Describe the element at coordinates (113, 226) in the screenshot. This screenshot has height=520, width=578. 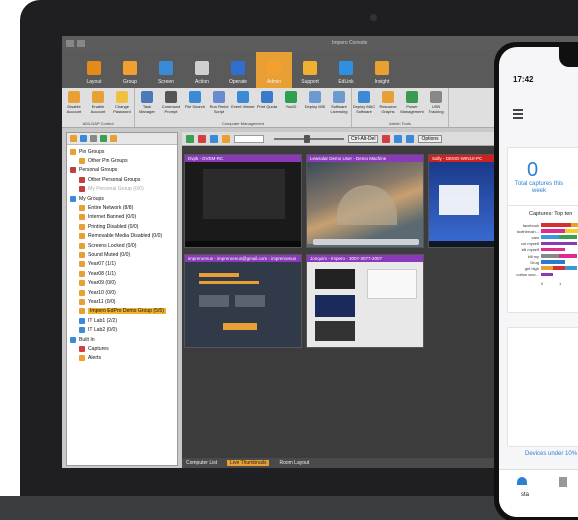
I see `tree-item-label: Printing Disabled (0/0)` at that location.